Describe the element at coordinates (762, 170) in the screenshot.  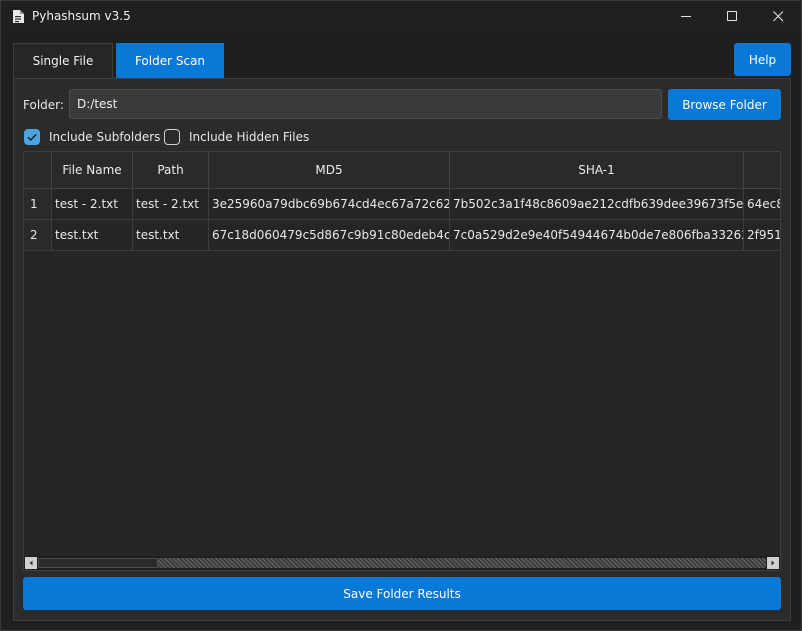
I see `column-header-next` at that location.